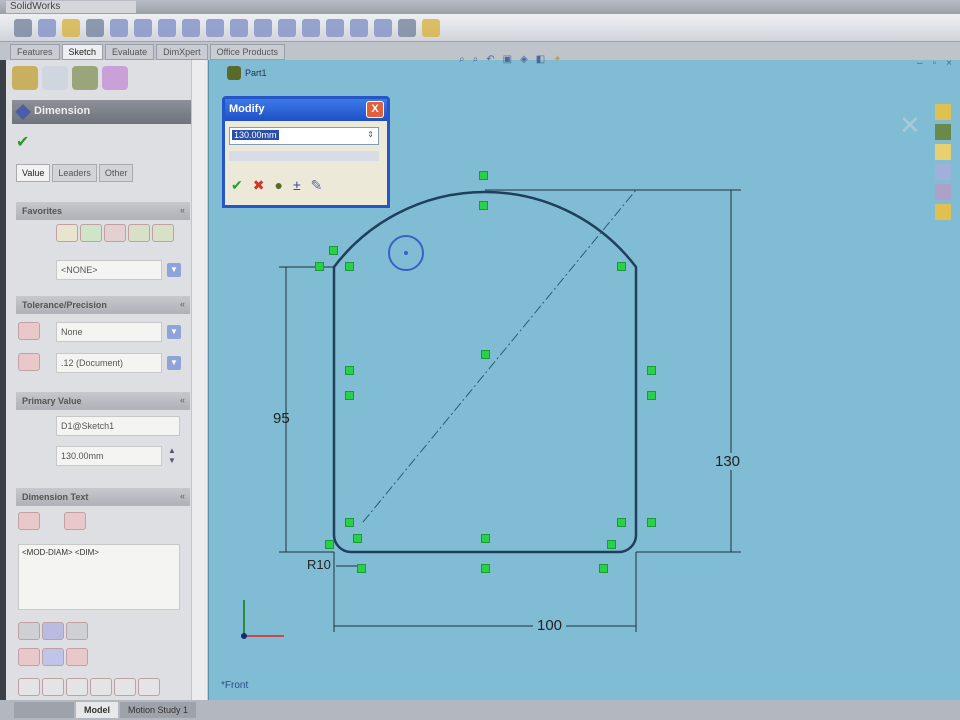  What do you see at coordinates (550, 625) in the screenshot?
I see `dimension-100: 100` at bounding box center [550, 625].